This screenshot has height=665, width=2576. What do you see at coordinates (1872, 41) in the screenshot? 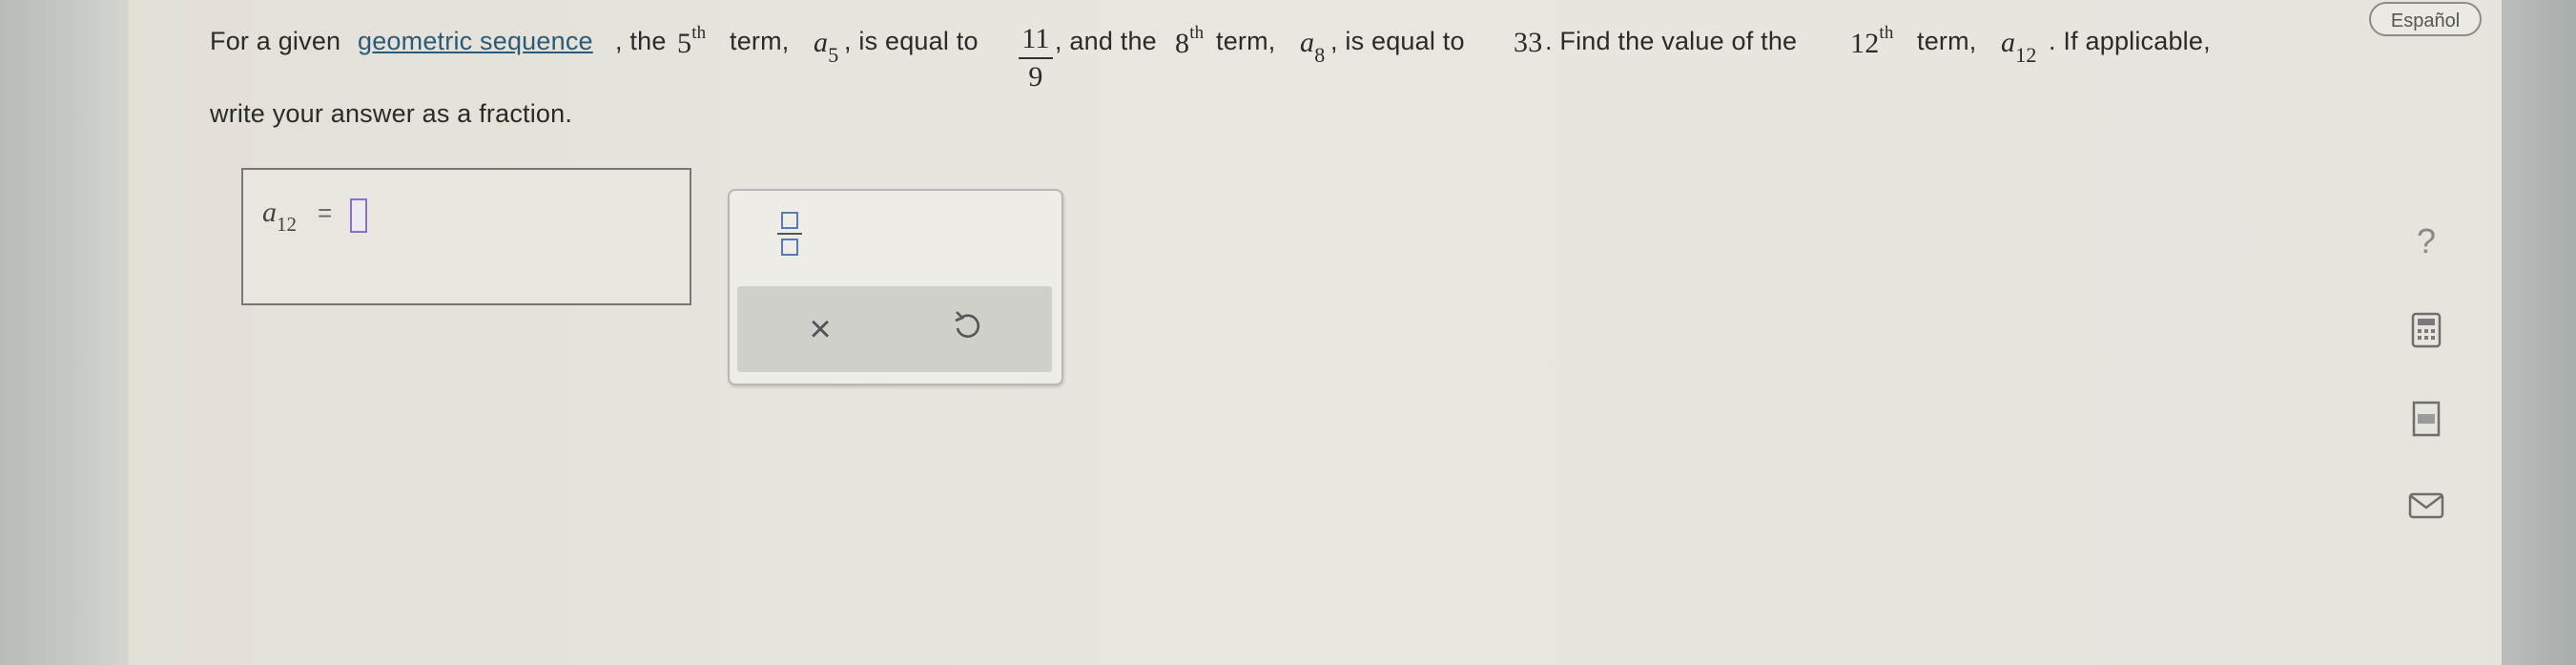
I see `term-index-12: 12th` at bounding box center [1872, 41].